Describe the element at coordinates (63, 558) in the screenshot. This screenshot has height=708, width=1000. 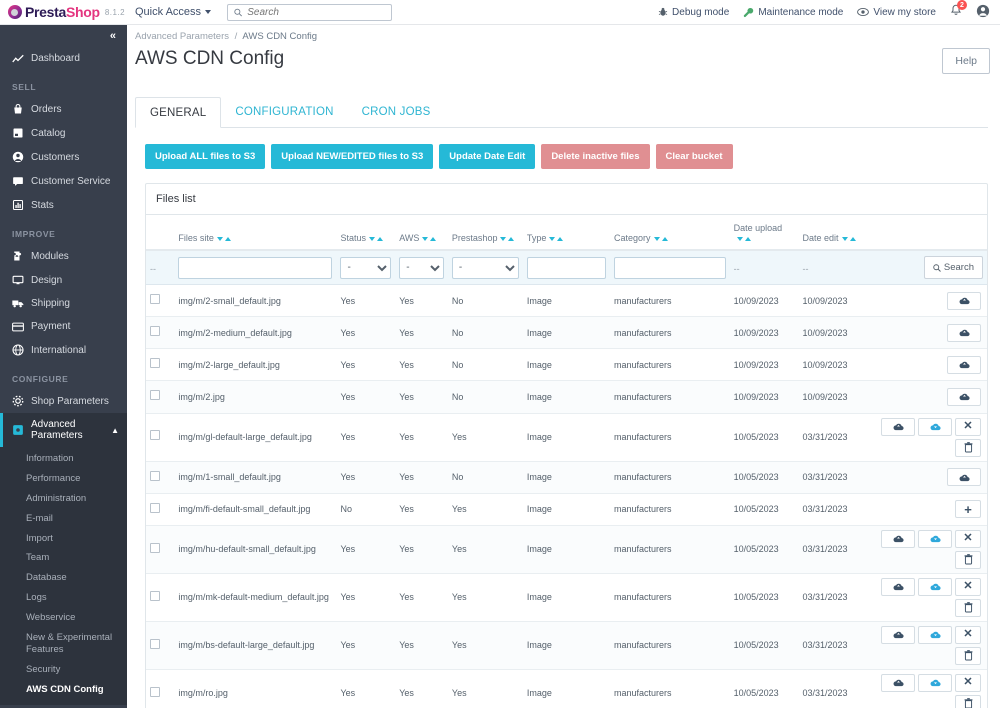
I see `subnav-item-team: Team` at that location.